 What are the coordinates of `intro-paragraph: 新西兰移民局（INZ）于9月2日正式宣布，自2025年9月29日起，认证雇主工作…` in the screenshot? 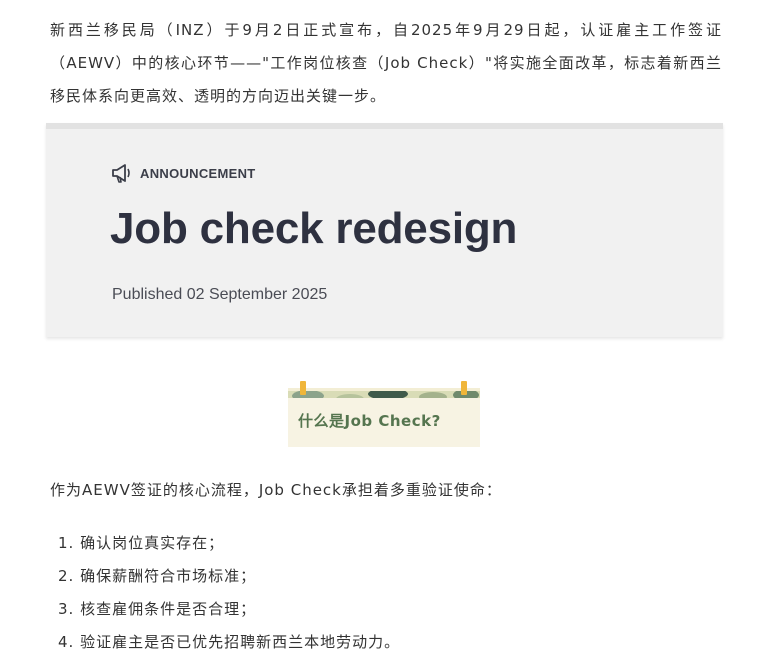 It's located at (386, 63).